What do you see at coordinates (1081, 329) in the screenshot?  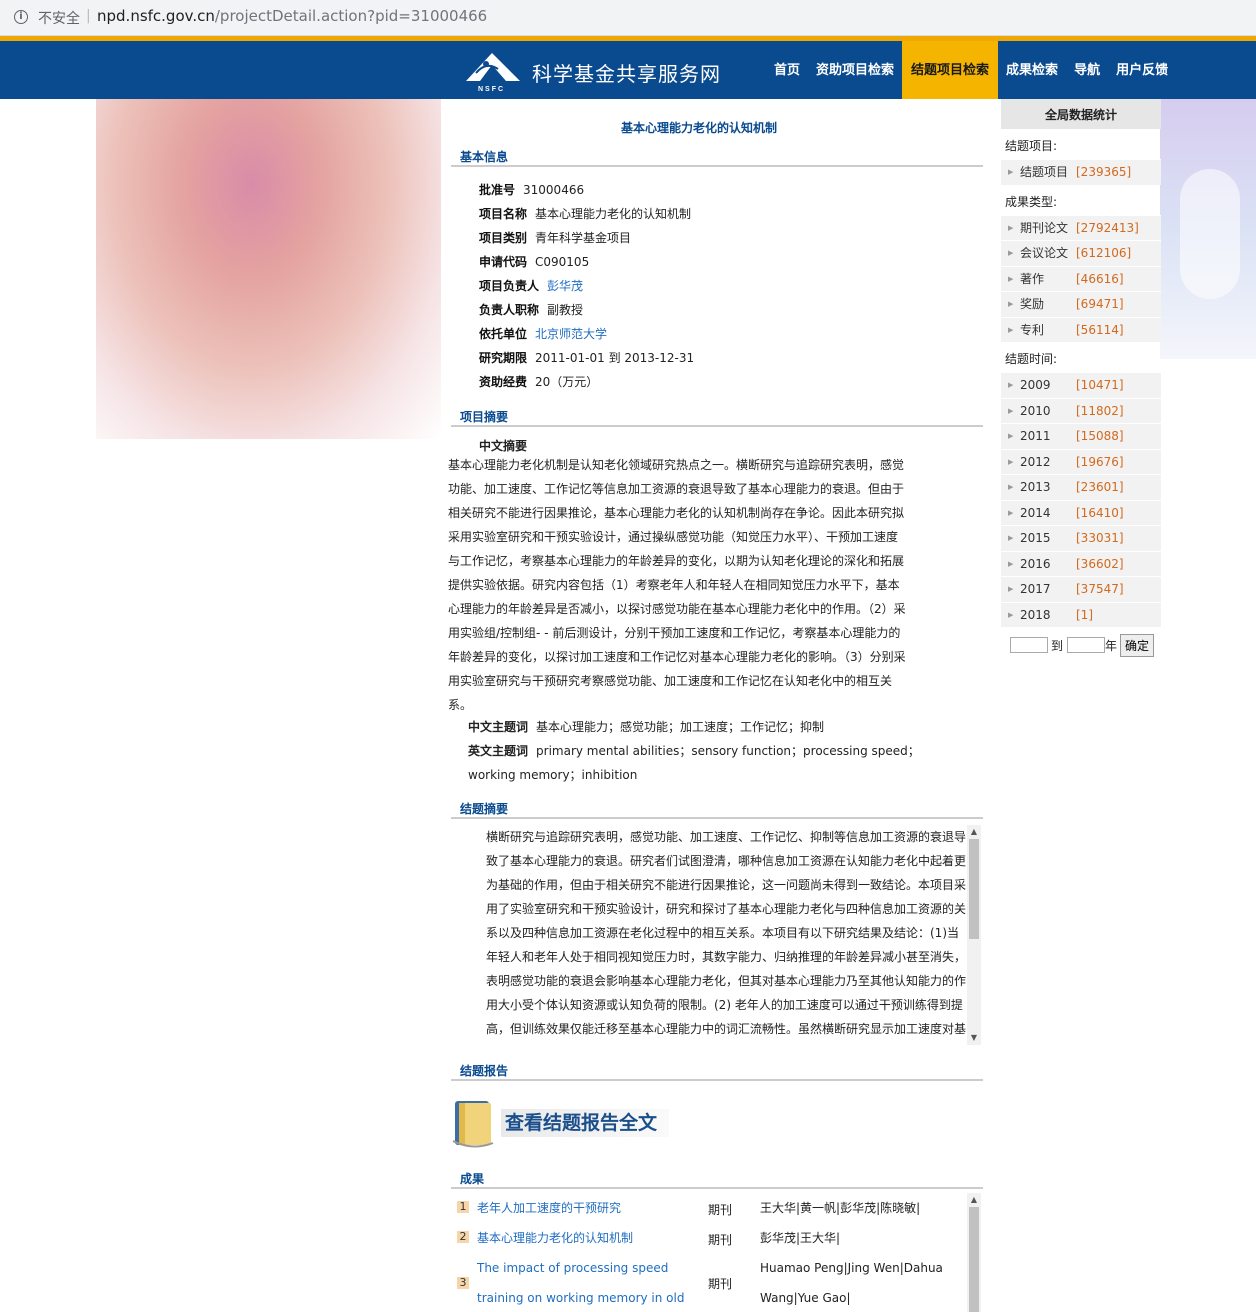 I see `stat-patents: ▶ 专利 [56114]` at bounding box center [1081, 329].